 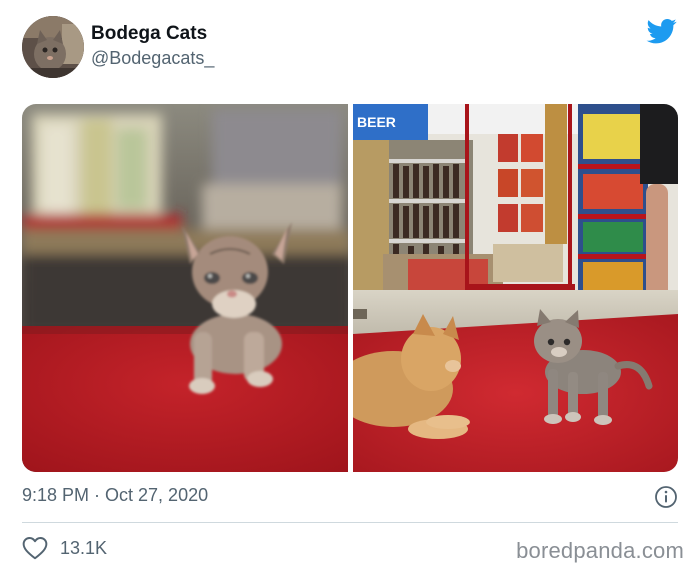 I want to click on user-handle: @Bodegacats_, so click(x=152, y=58).